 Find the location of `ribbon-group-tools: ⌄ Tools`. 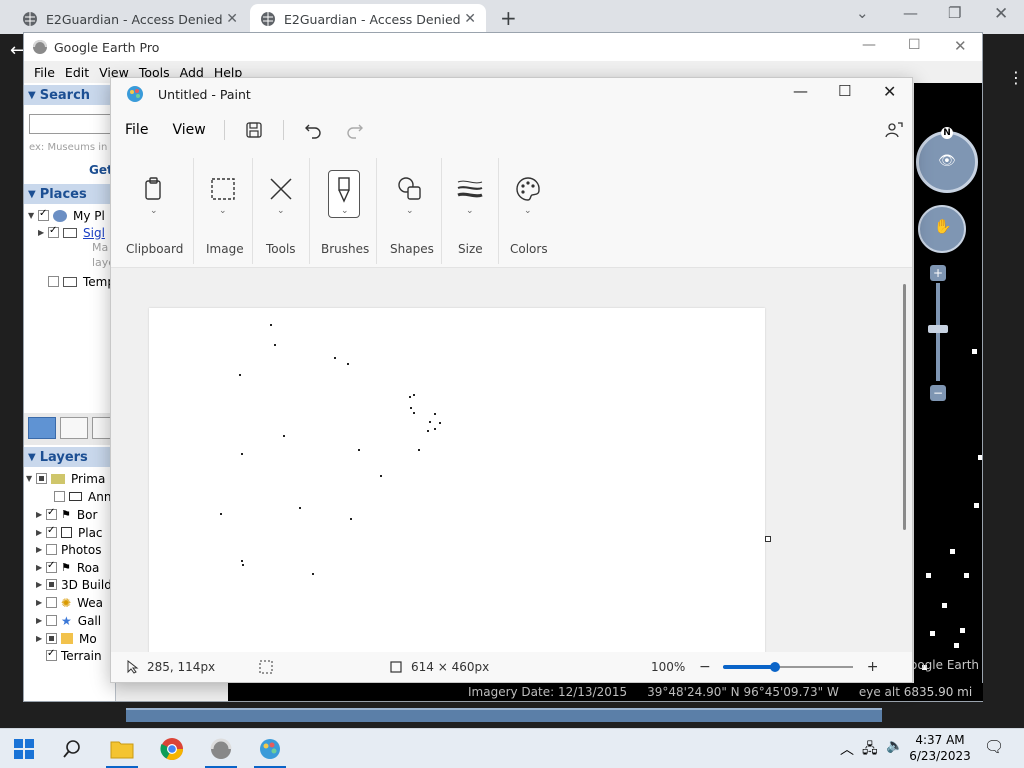

ribbon-group-tools: ⌄ Tools is located at coordinates (281, 209).